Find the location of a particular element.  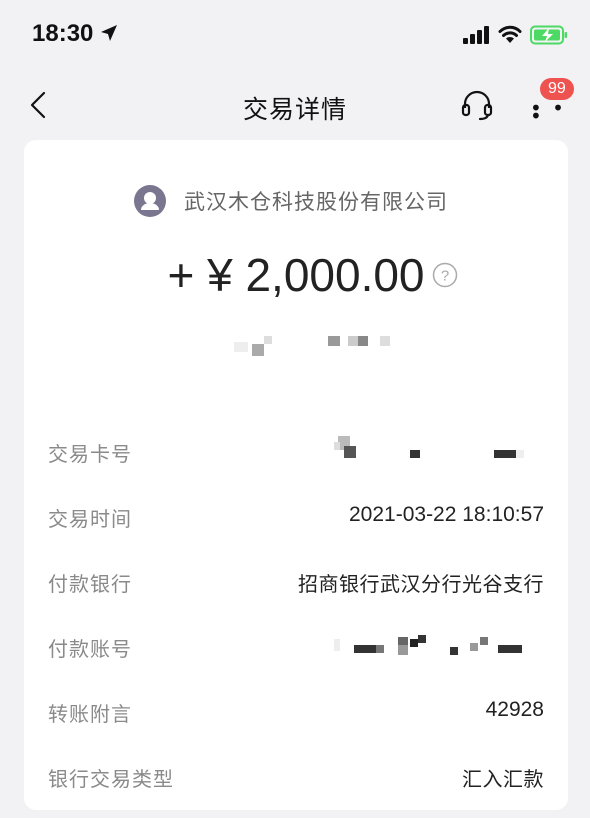

row-label: 交易卡号 is located at coordinates (90, 454).